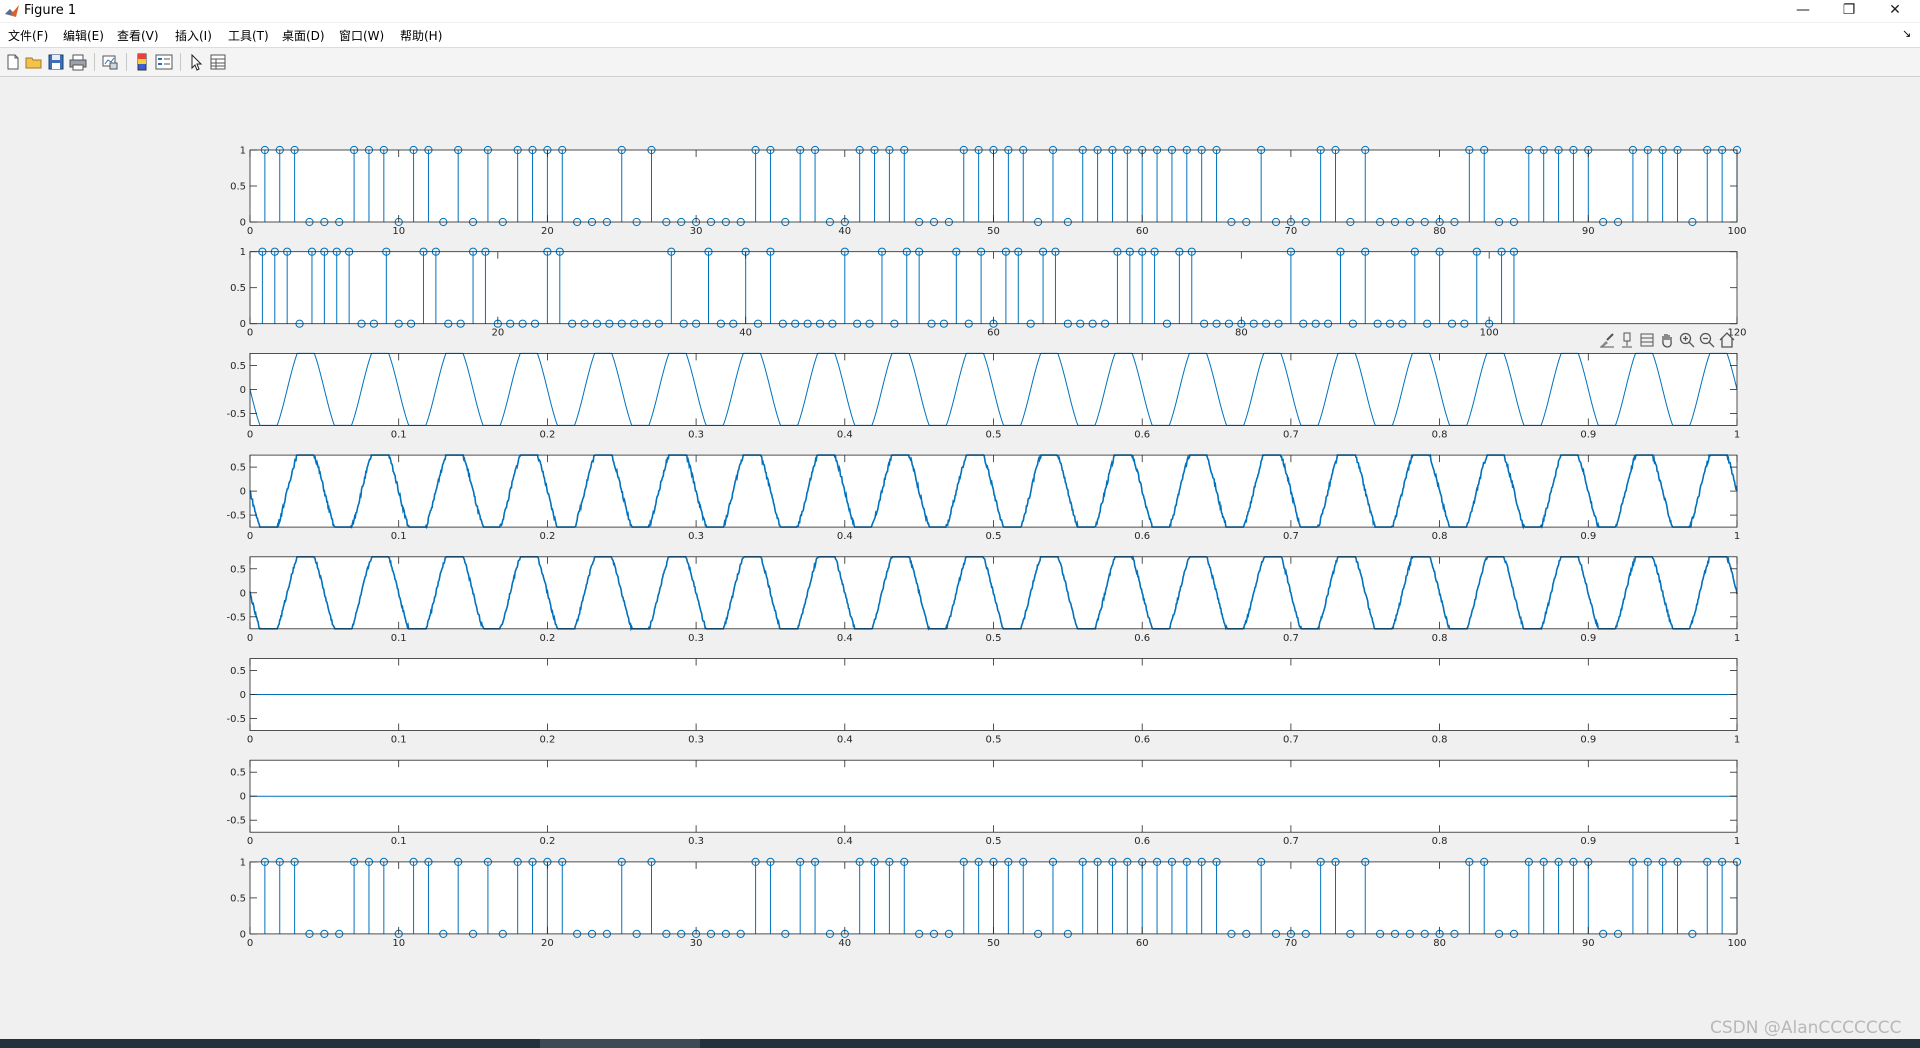  I want to click on data-cursor-icon, so click(1647, 340).